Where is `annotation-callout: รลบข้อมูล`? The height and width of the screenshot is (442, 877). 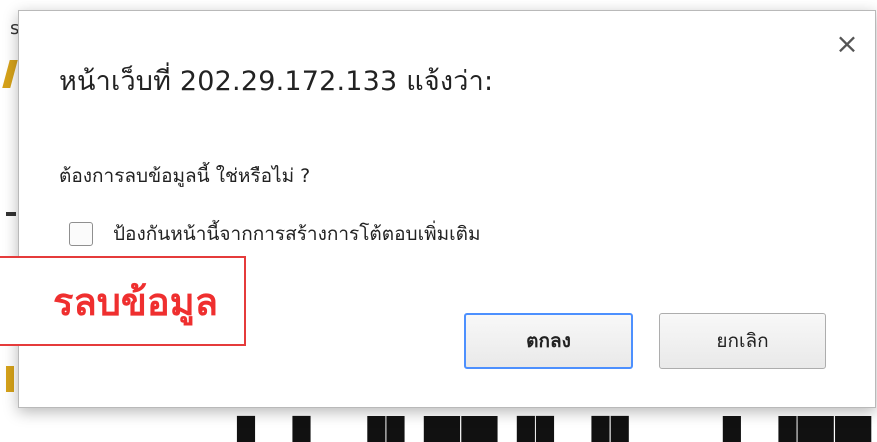
annotation-callout: รลบข้อมูล is located at coordinates (123, 301).